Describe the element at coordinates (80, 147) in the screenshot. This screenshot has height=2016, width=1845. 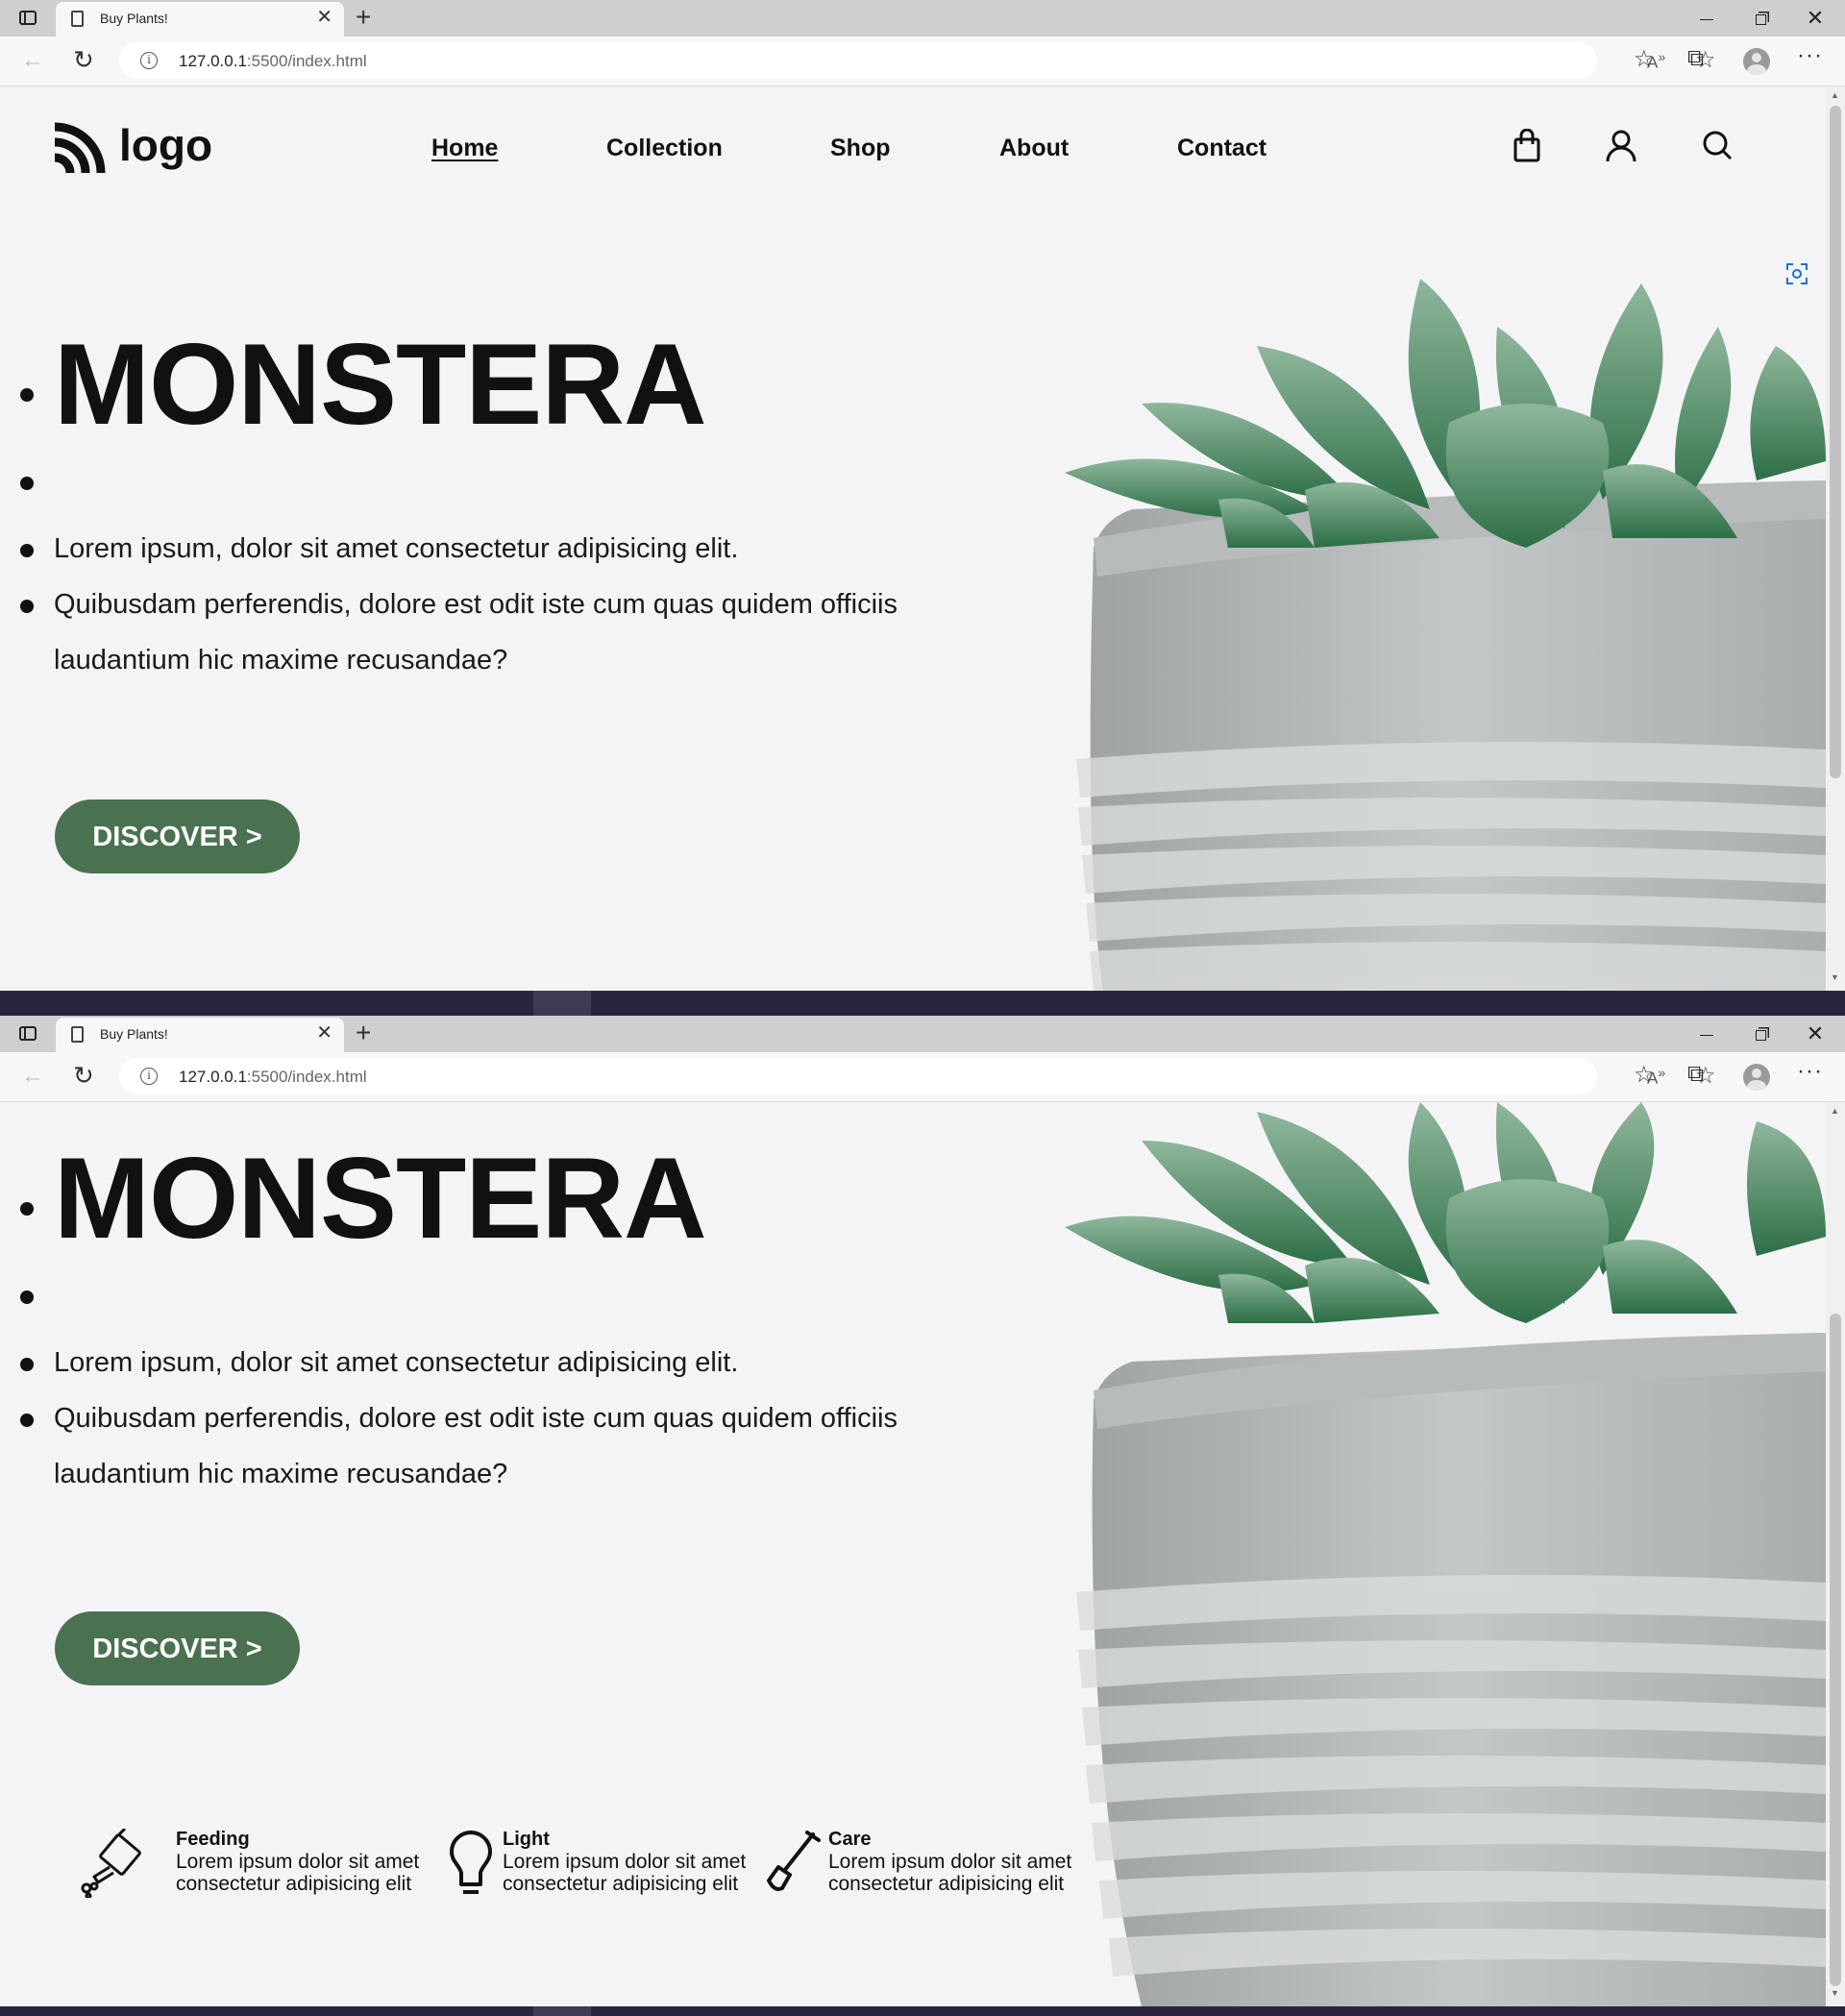
I see `logo-icon` at that location.